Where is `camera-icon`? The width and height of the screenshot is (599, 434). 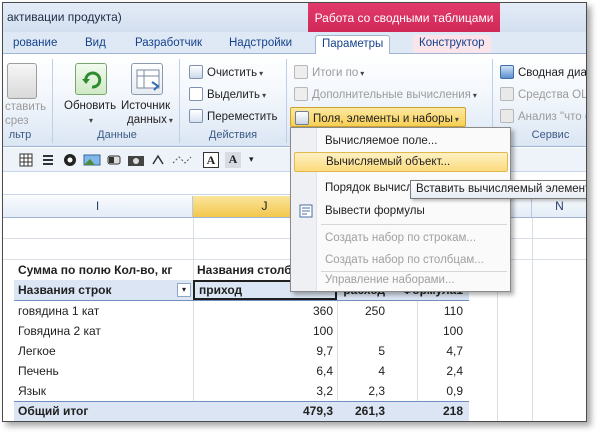
camera-icon is located at coordinates (136, 160).